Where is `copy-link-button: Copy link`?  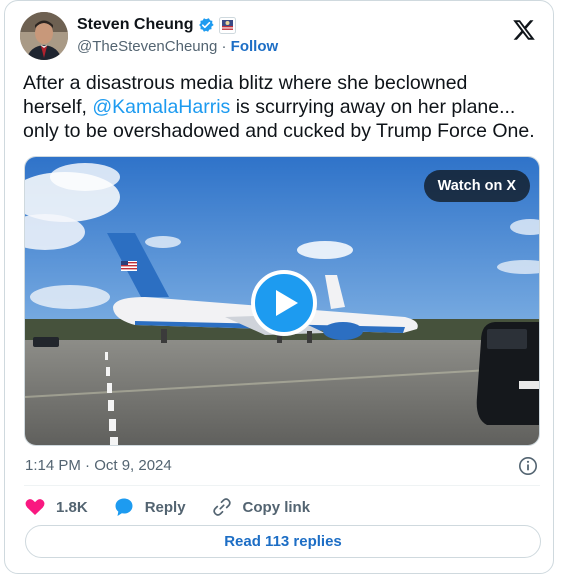
copy-link-button: Copy link is located at coordinates (261, 507).